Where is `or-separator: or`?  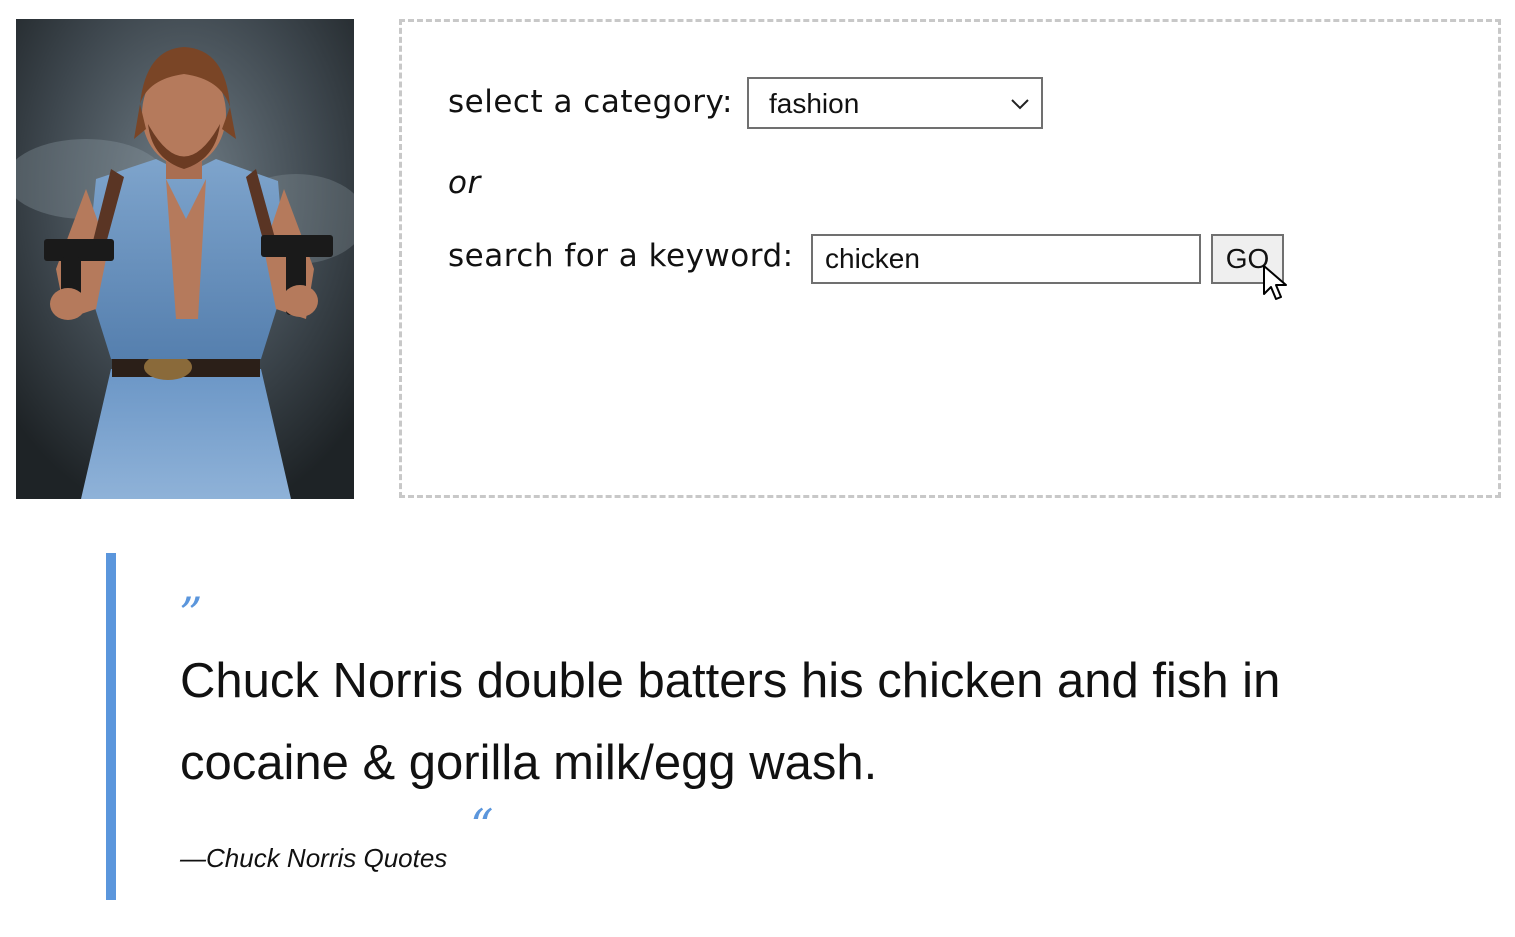 or-separator: or is located at coordinates (464, 183).